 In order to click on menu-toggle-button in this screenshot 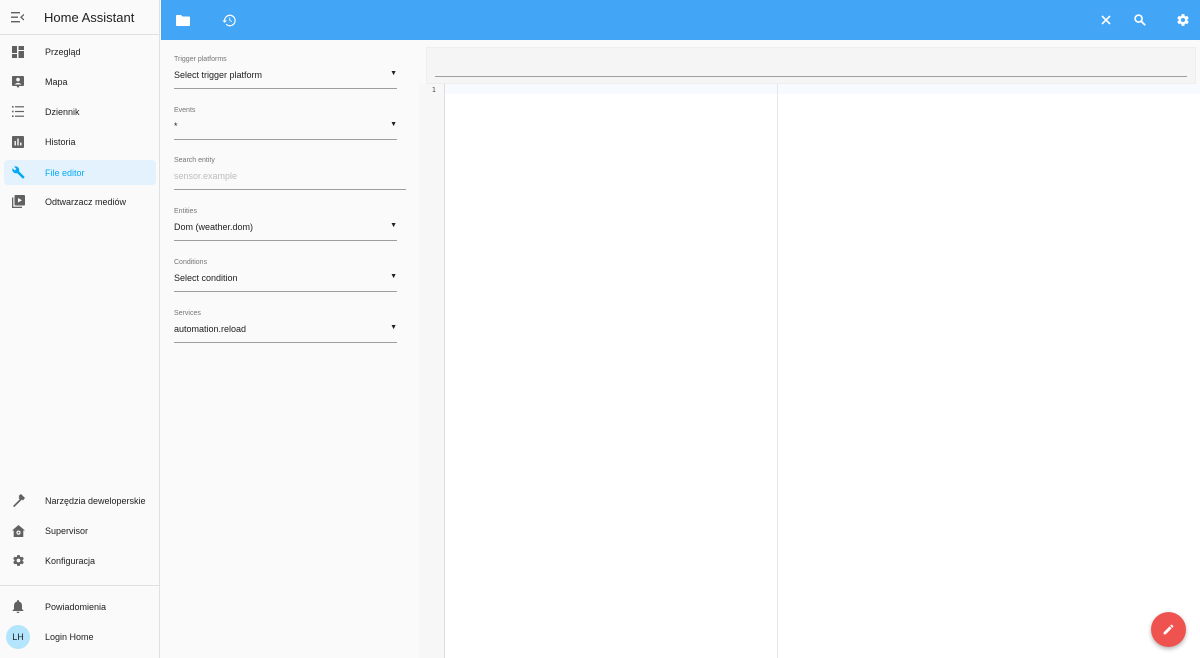, I will do `click(17, 17)`.